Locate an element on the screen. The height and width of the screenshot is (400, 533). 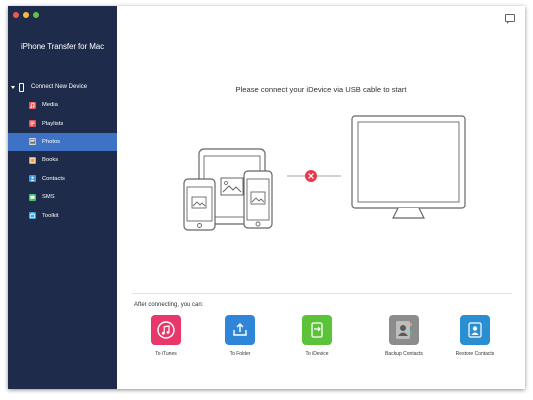
sidebar-item-books: Books is located at coordinates (62, 160).